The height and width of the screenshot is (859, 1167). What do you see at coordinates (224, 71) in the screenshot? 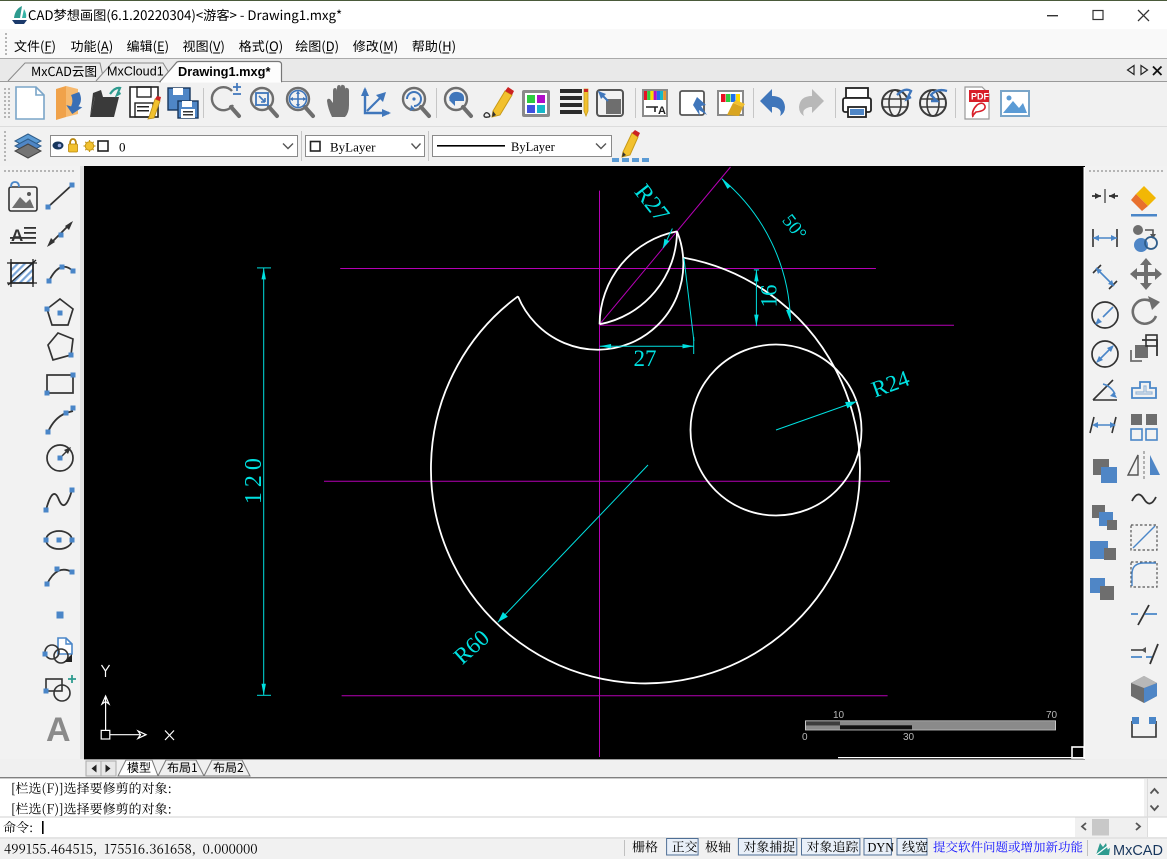
I see `svg-text: Drawing1.mxg*` at bounding box center [224, 71].